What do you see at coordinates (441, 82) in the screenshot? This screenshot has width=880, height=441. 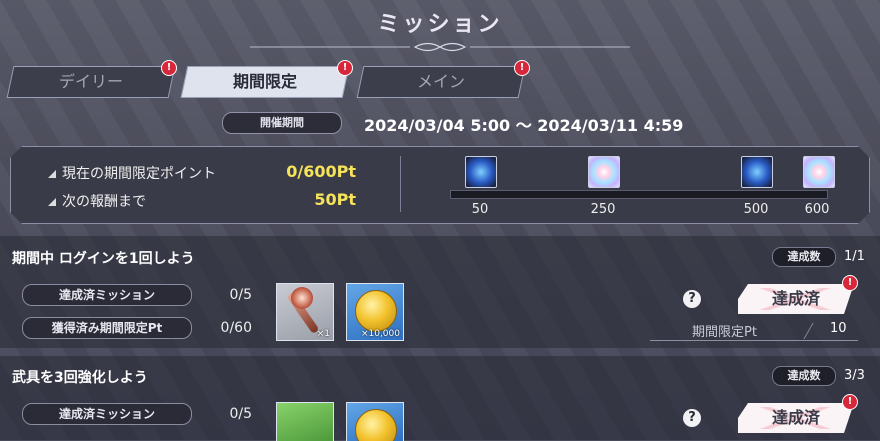 I see `tab-main: メイン` at bounding box center [441, 82].